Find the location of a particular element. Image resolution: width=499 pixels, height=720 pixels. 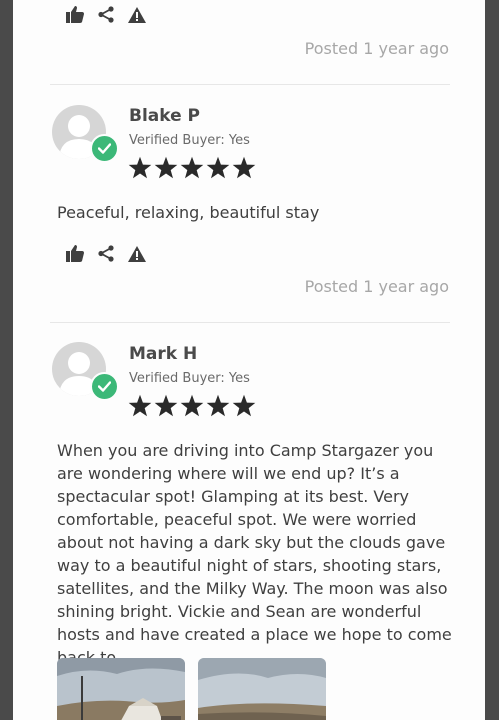

reviewer-name: Mark H is located at coordinates (163, 354).